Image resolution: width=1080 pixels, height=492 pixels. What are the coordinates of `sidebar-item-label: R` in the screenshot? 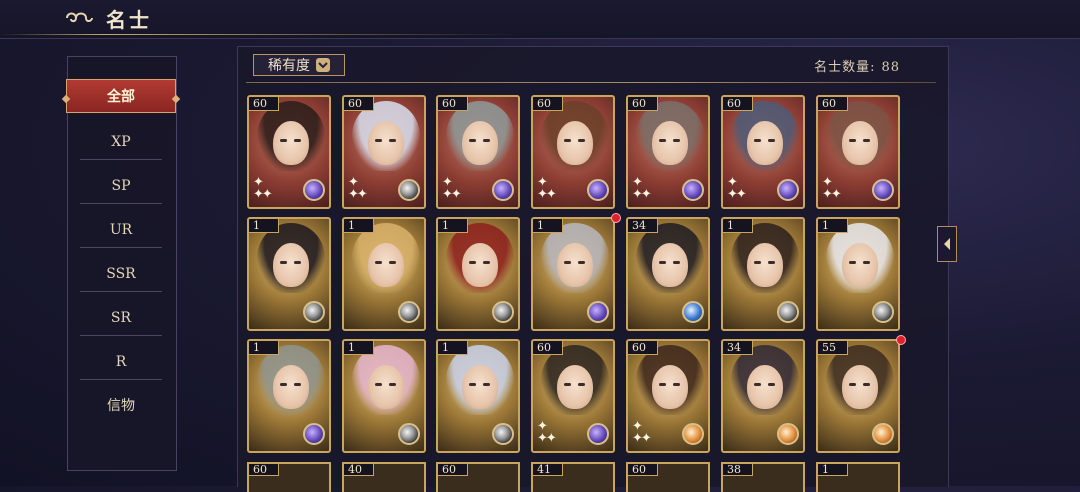 It's located at (121, 362).